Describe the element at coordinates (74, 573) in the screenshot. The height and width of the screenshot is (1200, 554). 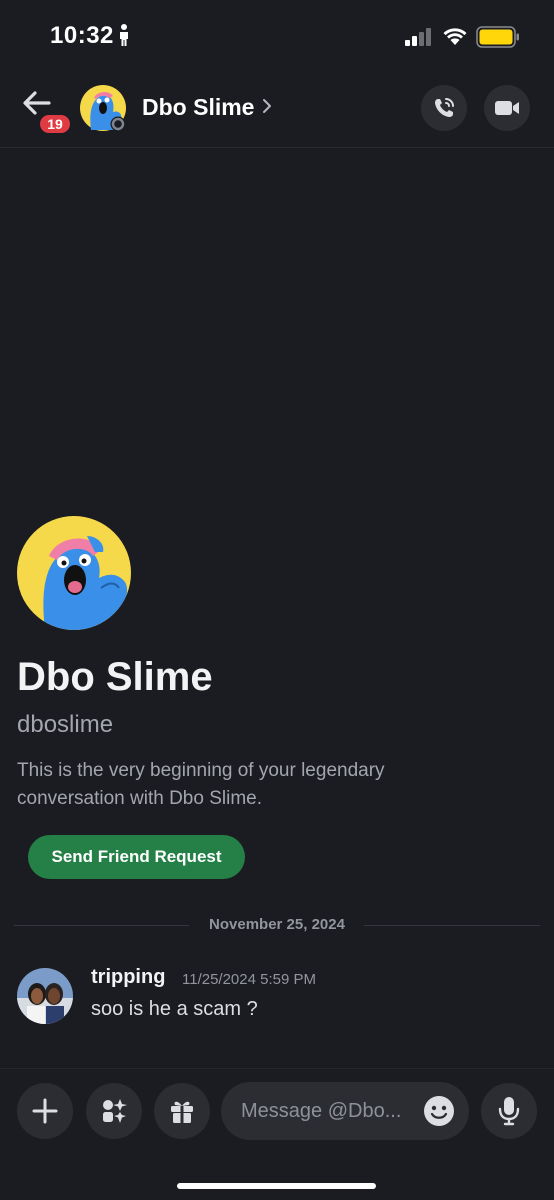
I see `profile-avatar` at that location.